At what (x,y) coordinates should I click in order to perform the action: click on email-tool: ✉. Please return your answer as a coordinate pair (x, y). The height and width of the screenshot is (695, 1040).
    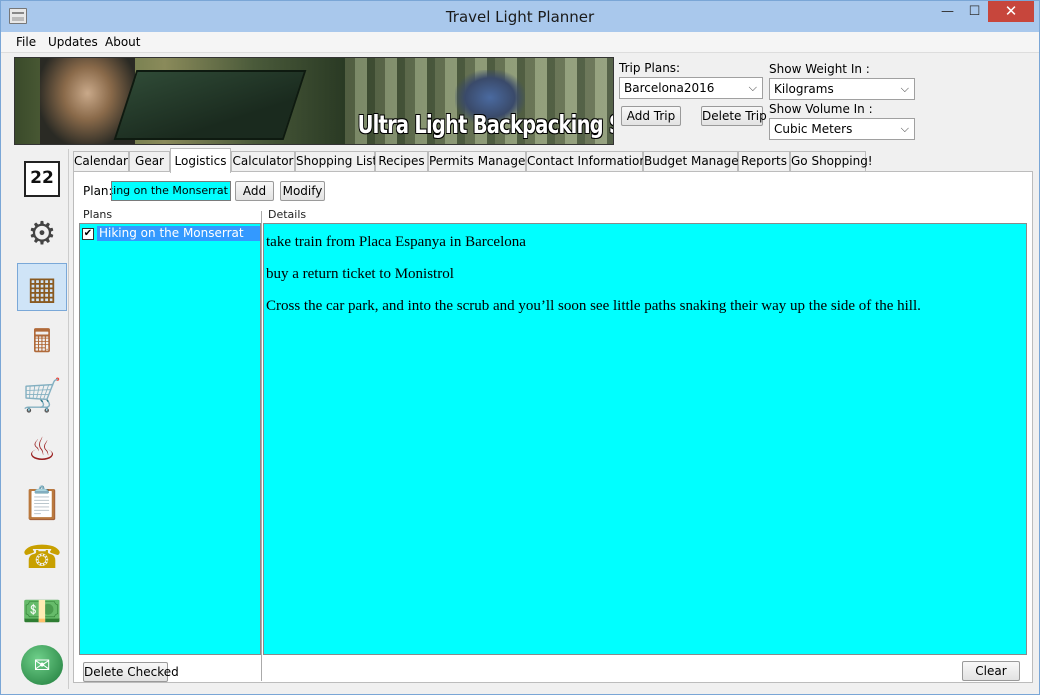
    Looking at the image, I should click on (42, 665).